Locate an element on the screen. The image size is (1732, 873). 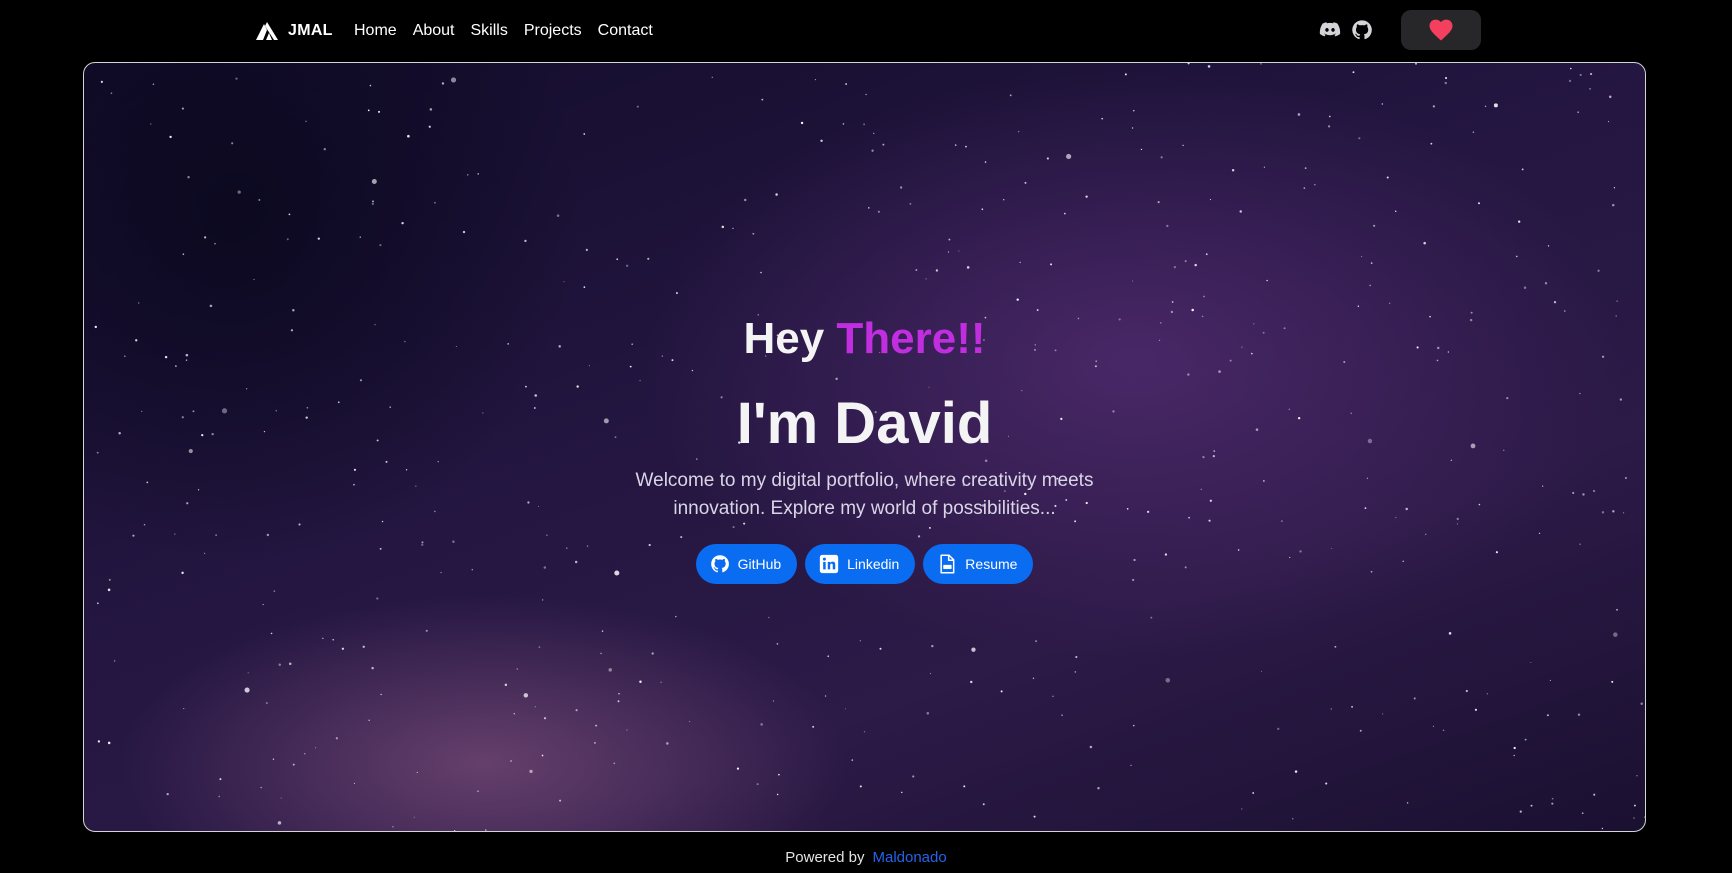
hero-buttons: GitHub Linkedin Resume is located at coordinates (864, 564).